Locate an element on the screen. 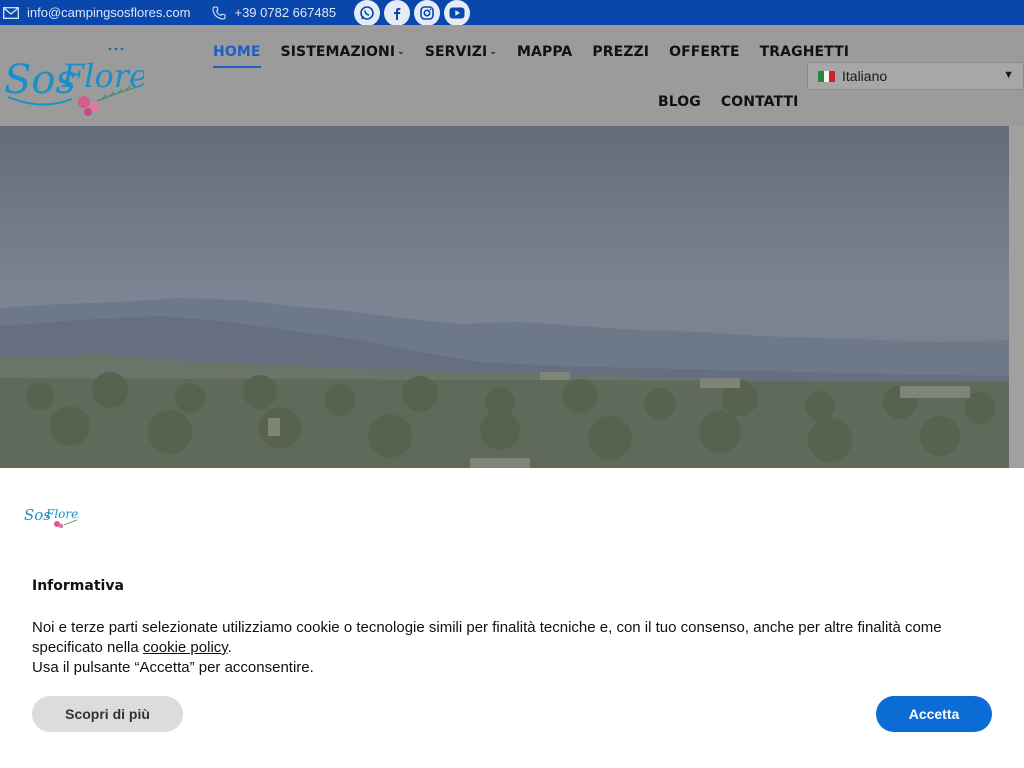 Image resolution: width=1024 pixels, height=768 pixels. nav-traghetti-label: TRAGHETTI is located at coordinates (804, 52).